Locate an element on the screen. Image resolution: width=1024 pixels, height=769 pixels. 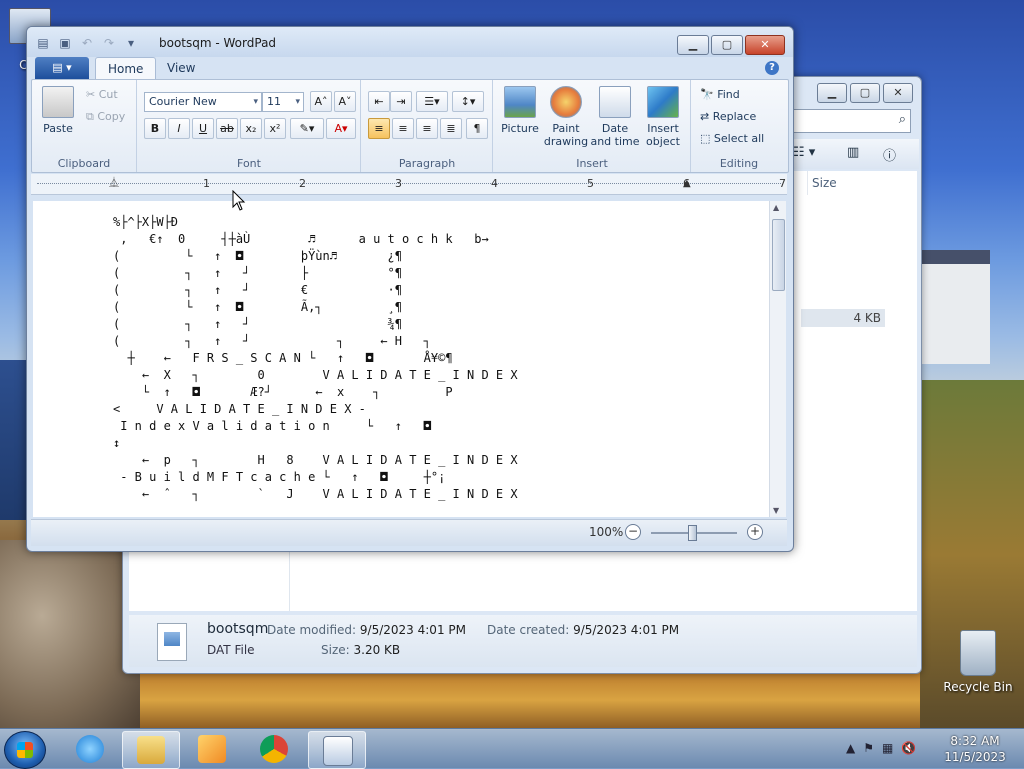
cut-button: ✂ Cut is located at coordinates (102, 94).